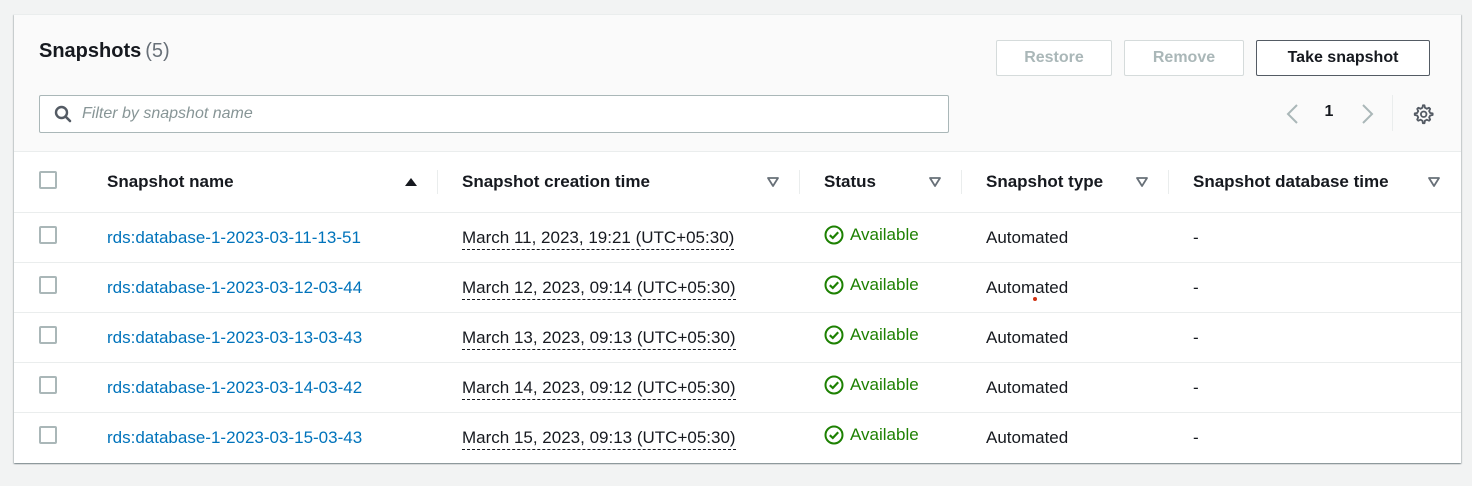 This screenshot has width=1472, height=486. What do you see at coordinates (599, 388) in the screenshot?
I see `creation-time: March 14, 2023, 09:12 (UTC+05:30)` at bounding box center [599, 388].